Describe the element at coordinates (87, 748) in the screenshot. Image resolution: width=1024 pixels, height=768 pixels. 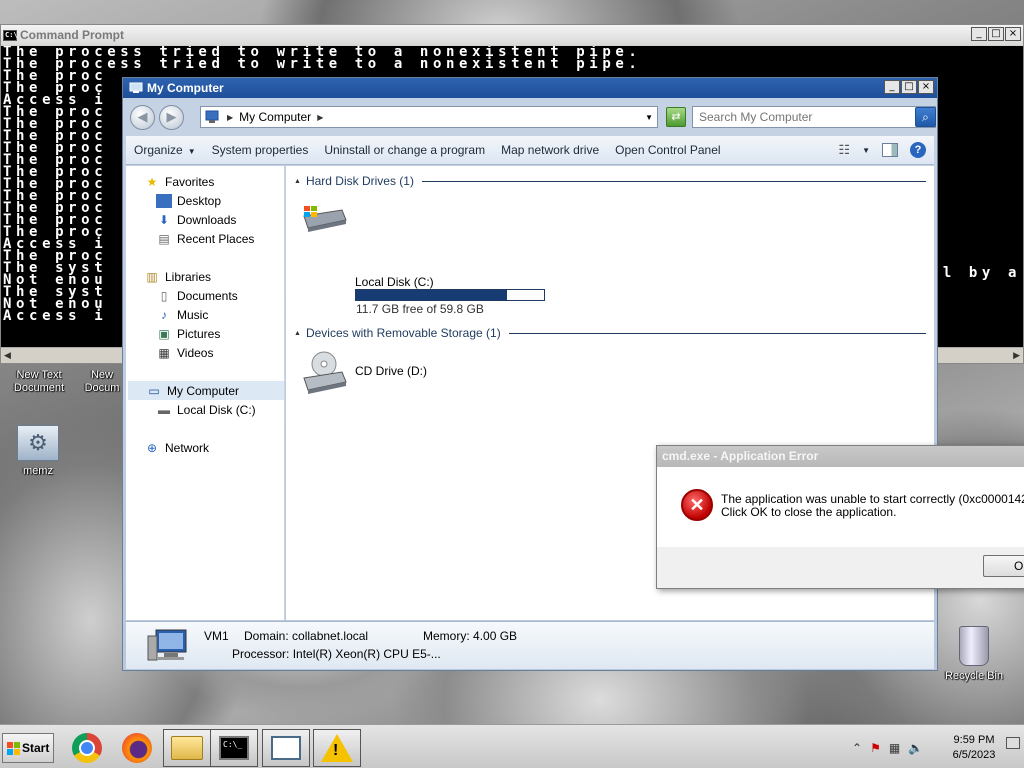
I see `taskbar-chrome` at that location.